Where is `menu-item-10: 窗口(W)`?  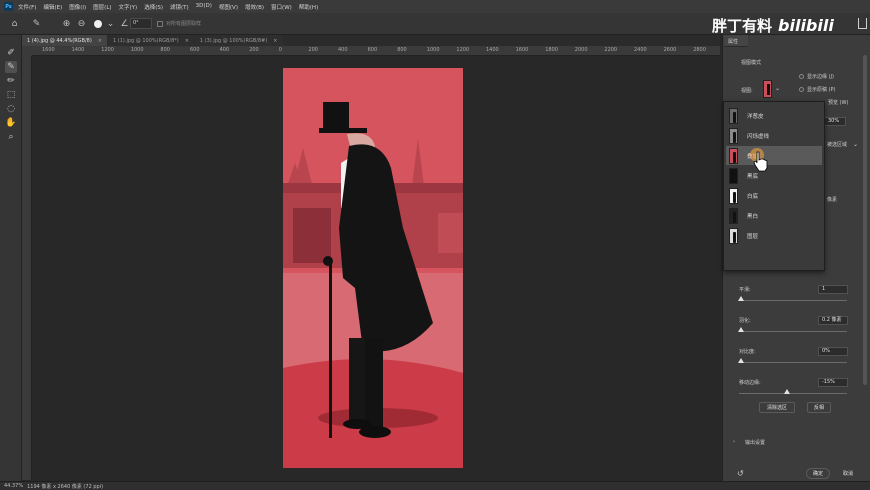
menu-item-10: 窗口(W) is located at coordinates (281, 7).